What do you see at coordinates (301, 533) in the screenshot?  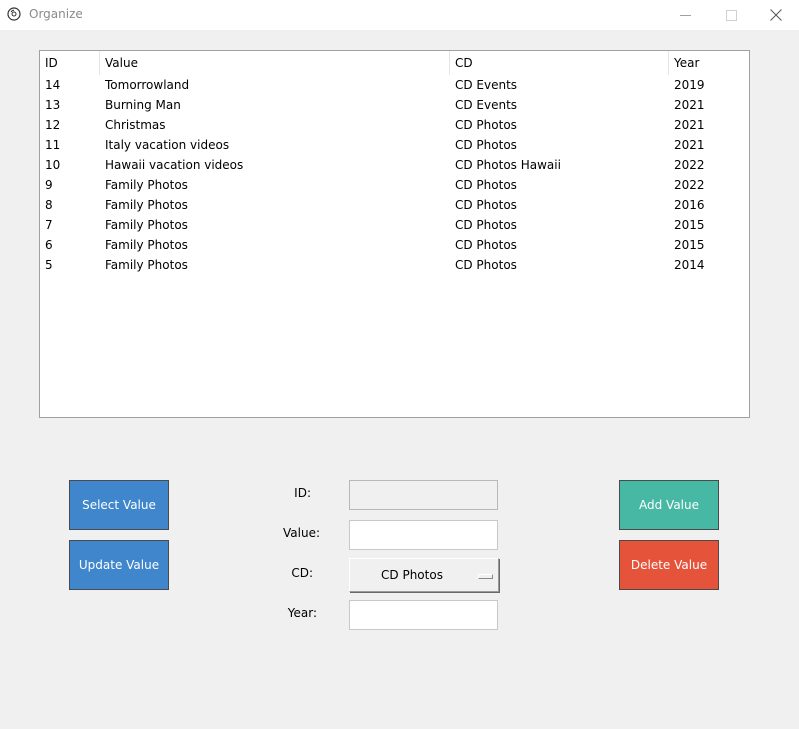 I see `value-label: Value:` at bounding box center [301, 533].